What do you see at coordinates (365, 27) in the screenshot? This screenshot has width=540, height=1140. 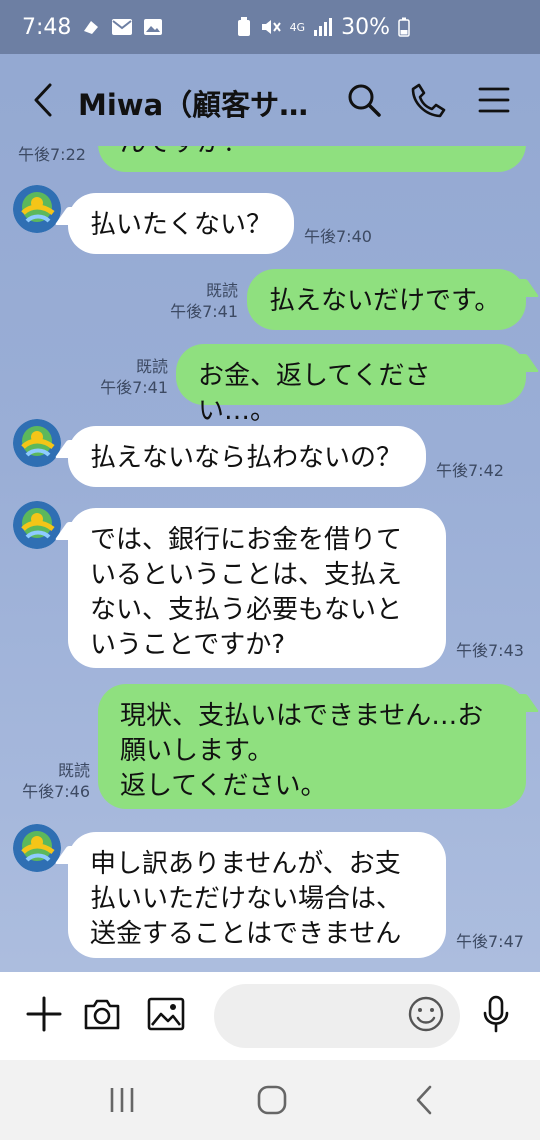 I see `battery-level: 30%` at bounding box center [365, 27].